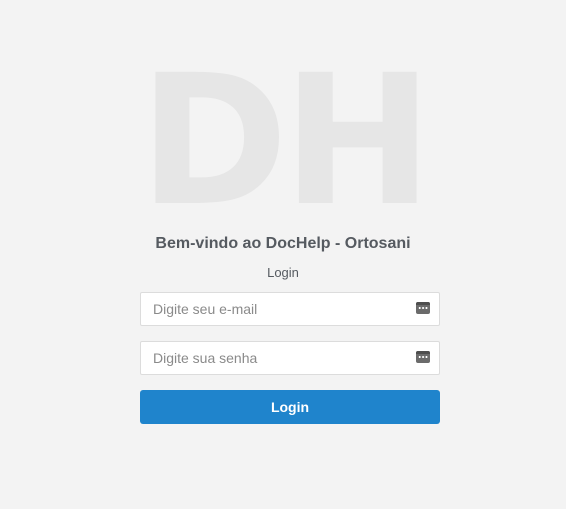 The image size is (566, 509). Describe the element at coordinates (283, 243) in the screenshot. I see `welcome-title: Bem-vindo ao DocHelp - Ortosani` at that location.